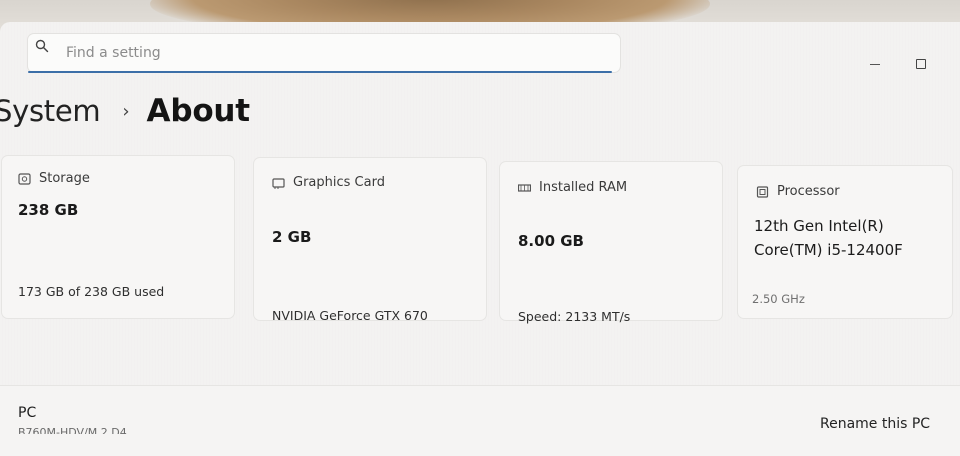 The width and height of the screenshot is (960, 456). I want to click on maximize-button, so click(921, 64).